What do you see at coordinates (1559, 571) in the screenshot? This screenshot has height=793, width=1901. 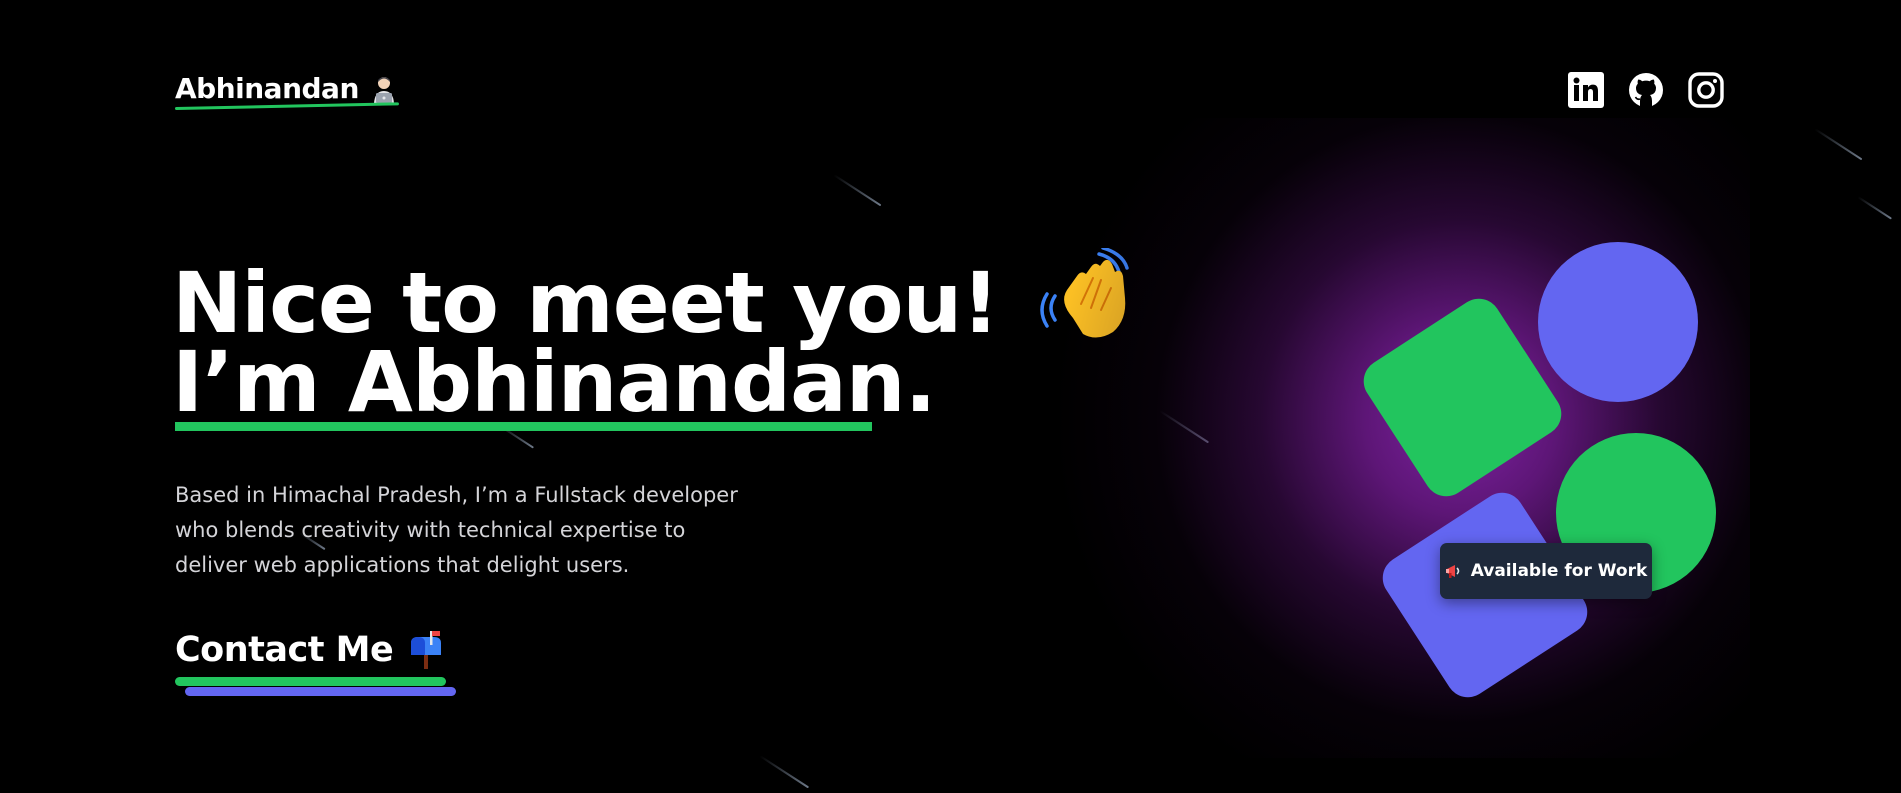 I see `availability-badge-text: Available for Work` at bounding box center [1559, 571].